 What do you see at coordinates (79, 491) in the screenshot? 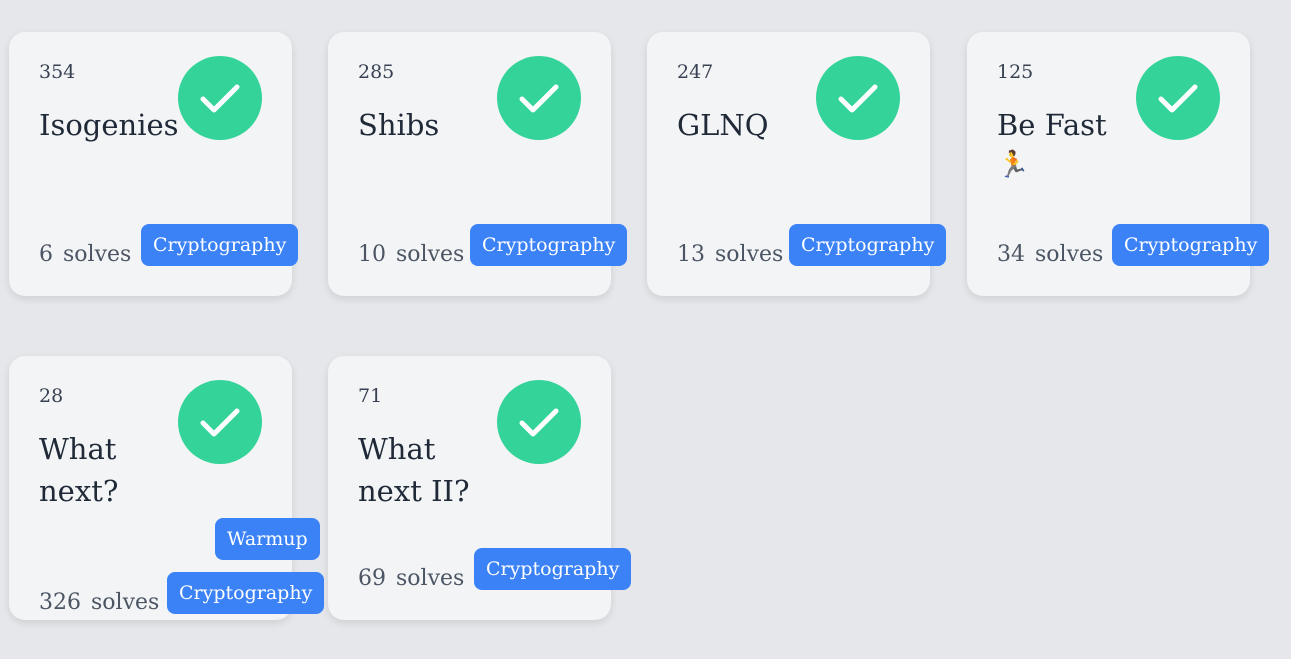
I see `challenge-title-line: next?` at bounding box center [79, 491].